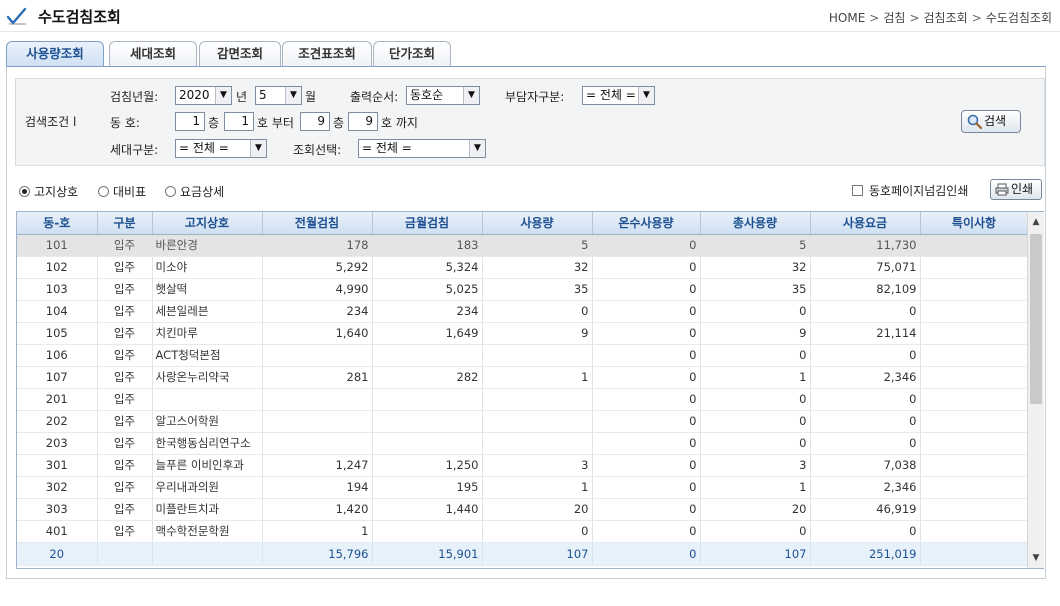 The width and height of the screenshot is (1060, 606). Describe the element at coordinates (427, 223) in the screenshot. I see `column-header: 금월검침` at that location.